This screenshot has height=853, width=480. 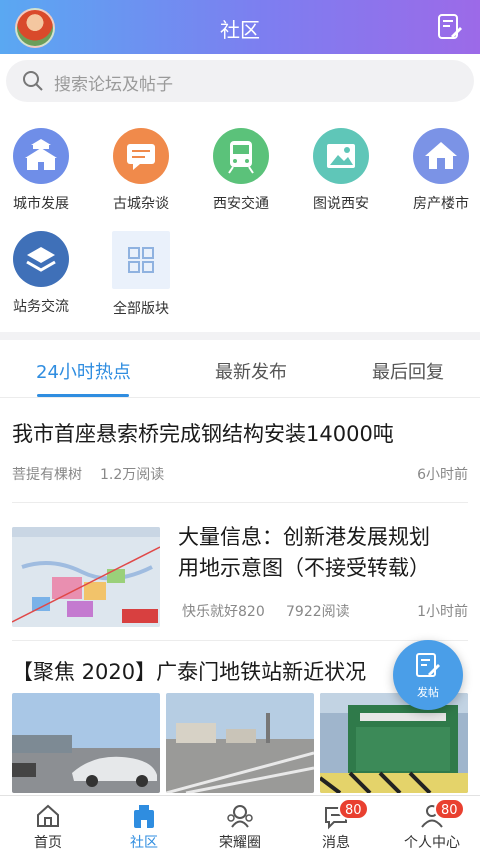 I want to click on pencil-note-icon, so click(x=428, y=665).